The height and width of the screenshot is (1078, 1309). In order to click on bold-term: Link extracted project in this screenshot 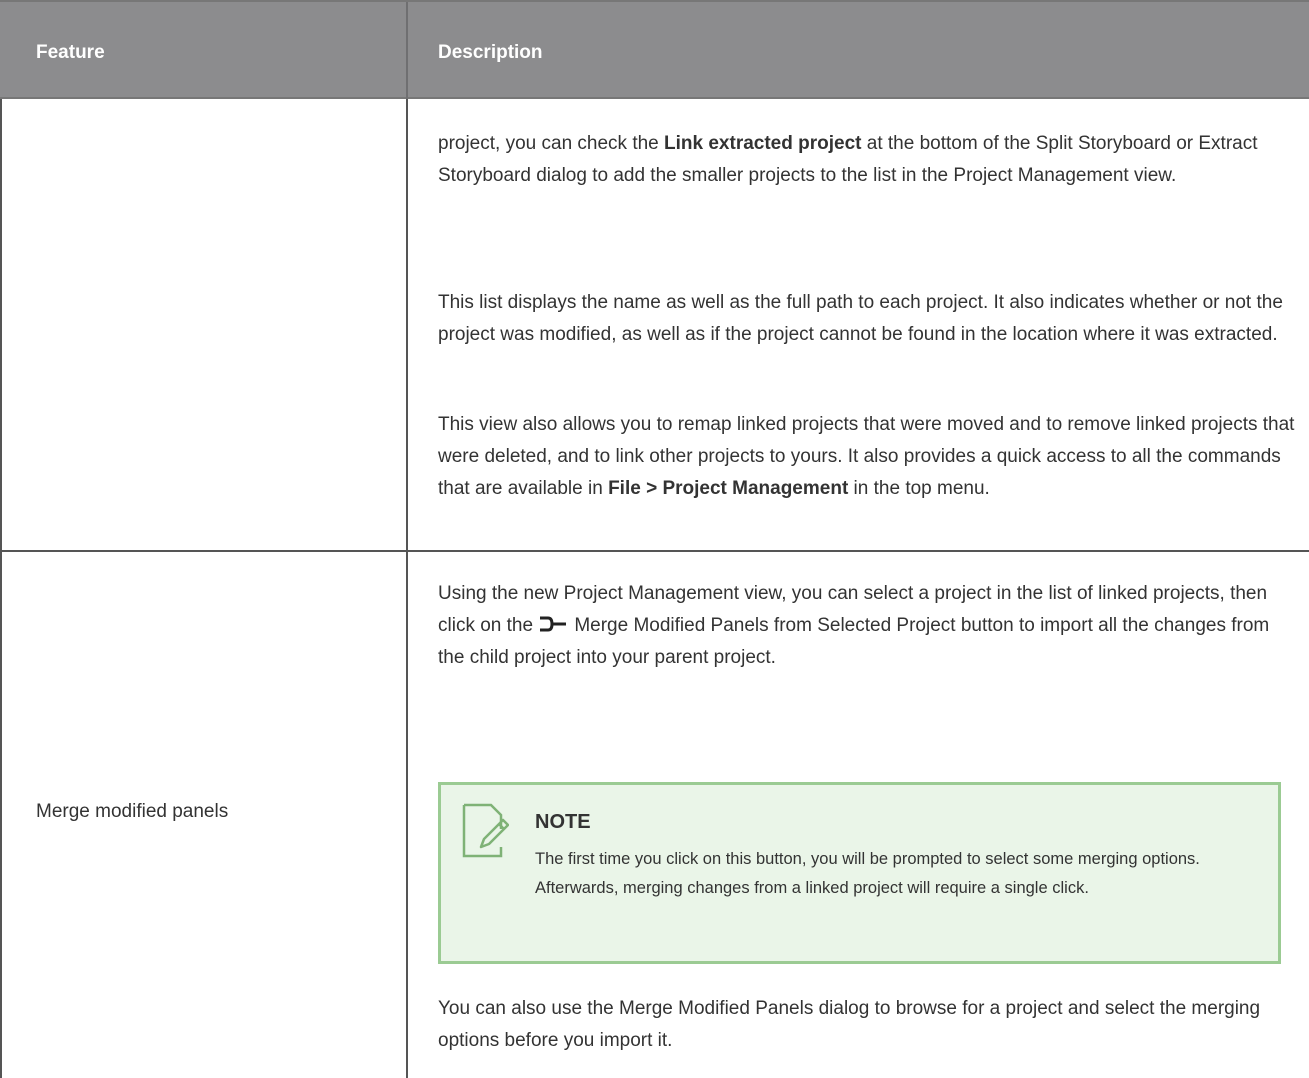, I will do `click(763, 143)`.